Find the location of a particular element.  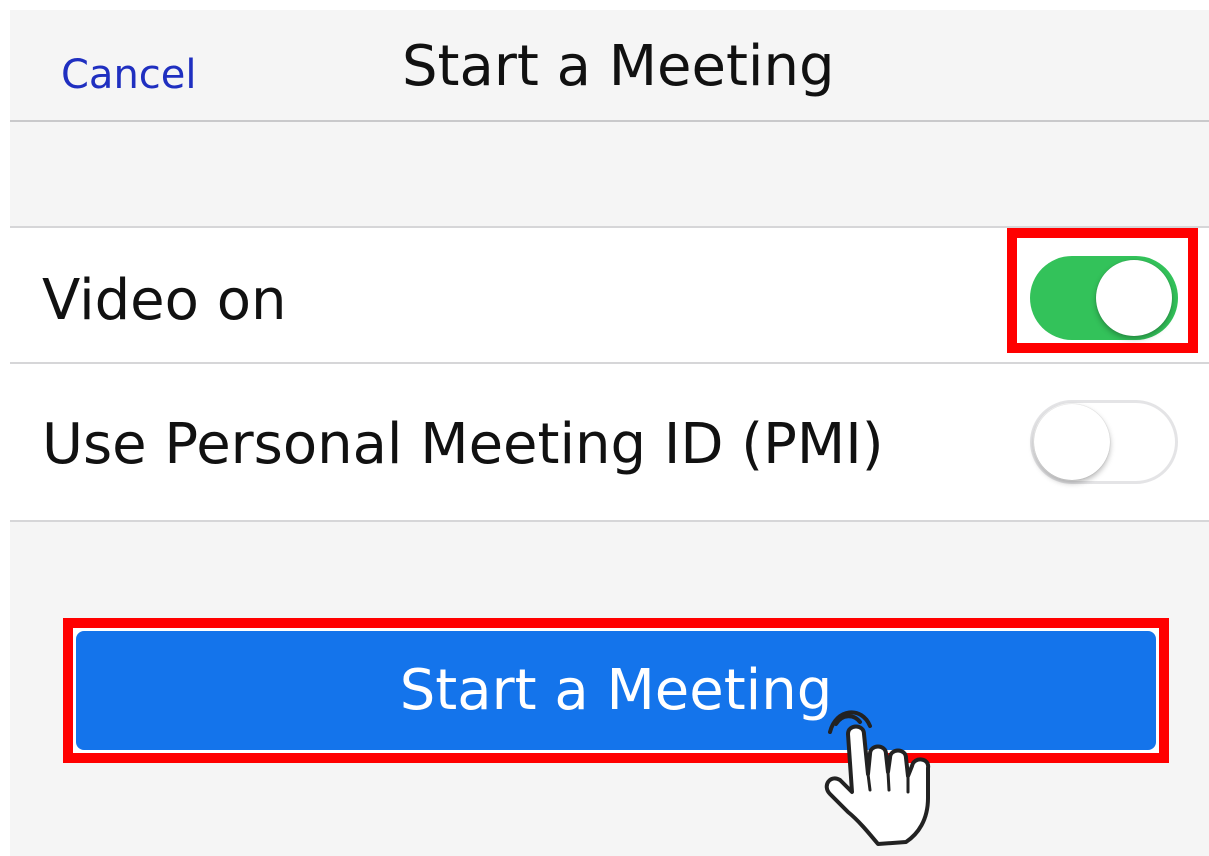

navigation-bar: Cancel Start a Meeting is located at coordinates (609, 66).